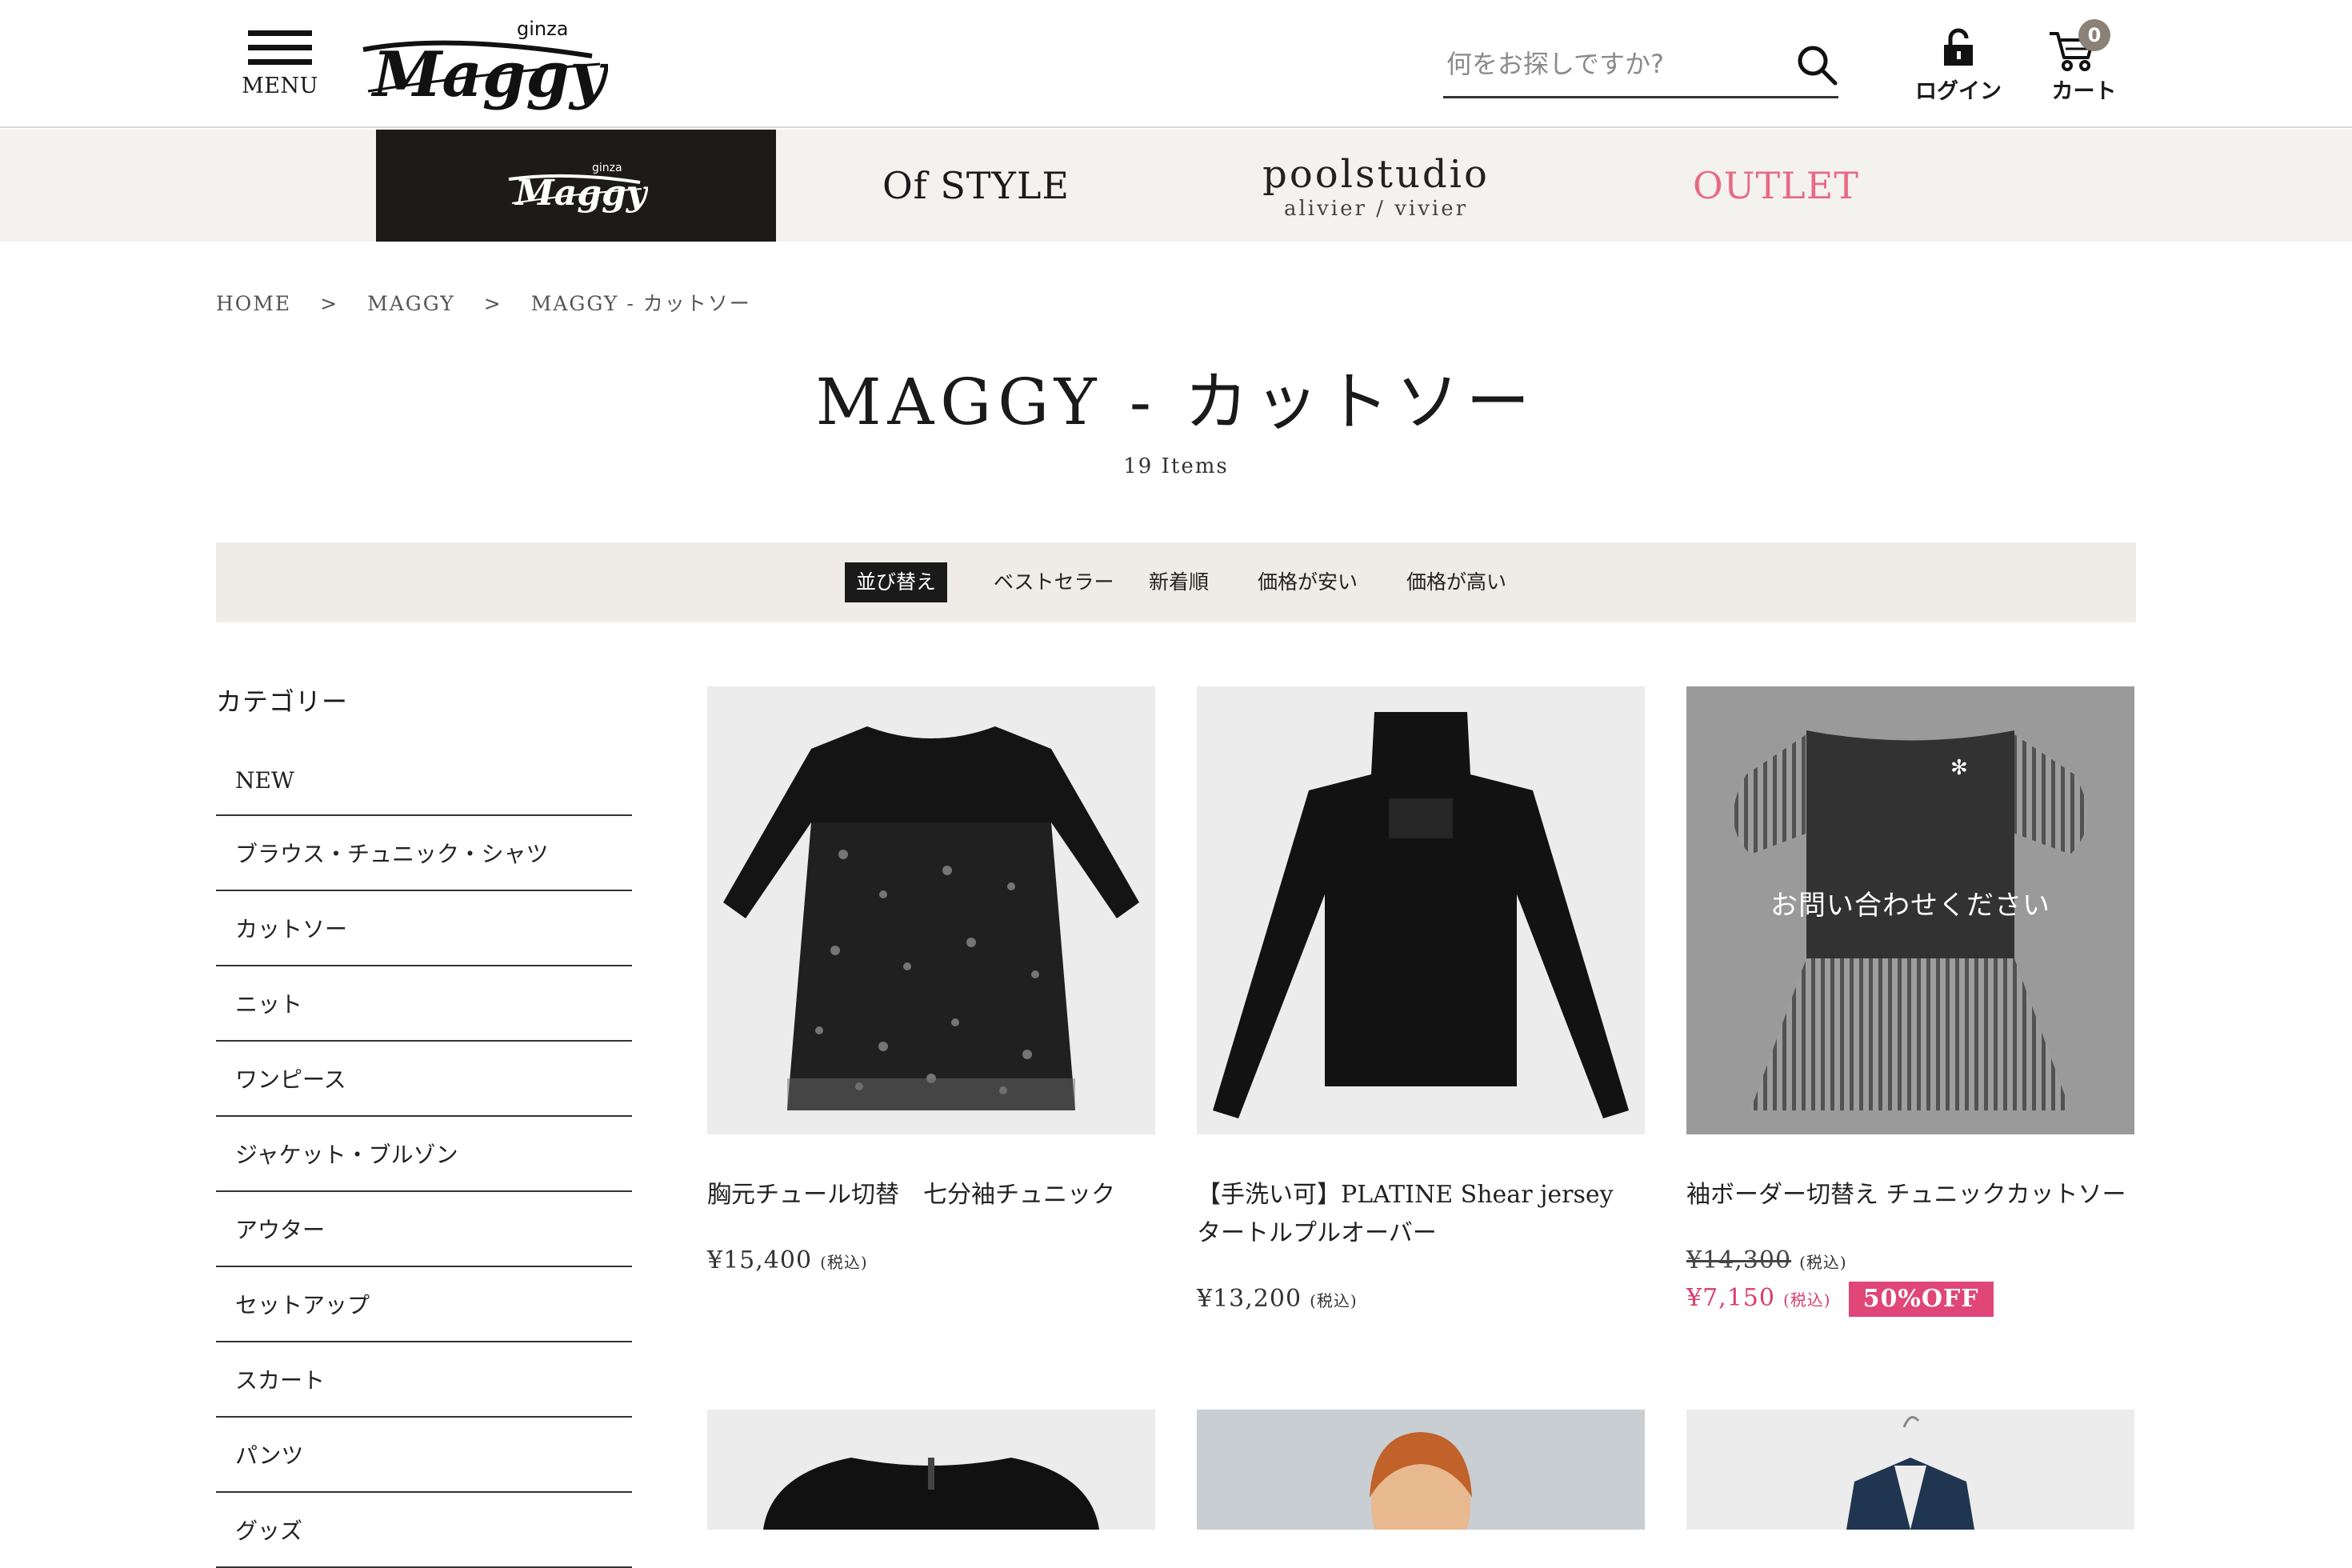  I want to click on item-count: 19 Items, so click(1176, 466).